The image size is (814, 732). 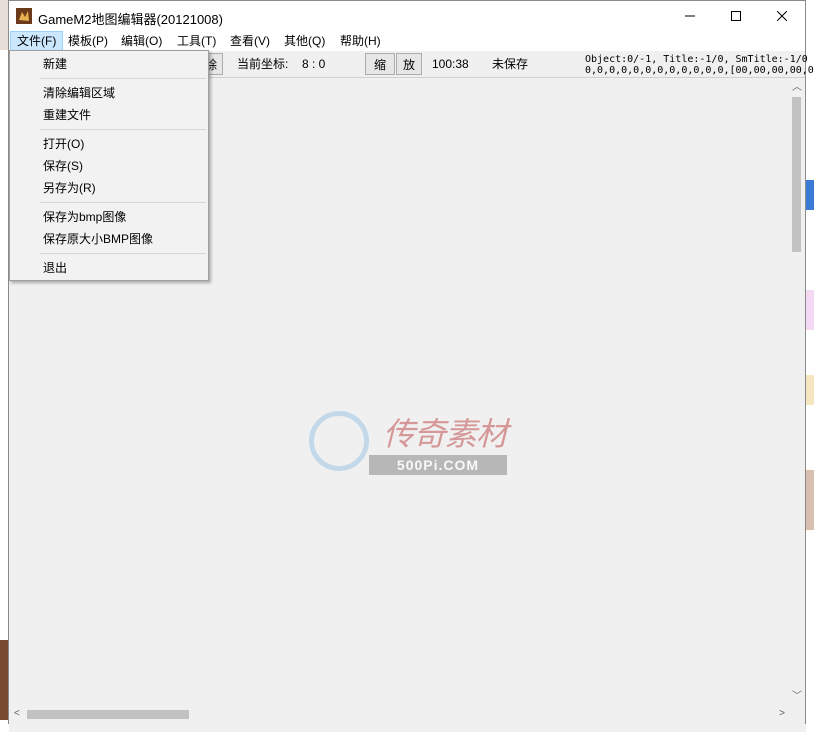 What do you see at coordinates (796, 174) in the screenshot?
I see `vertical-scroll-thumb` at bounding box center [796, 174].